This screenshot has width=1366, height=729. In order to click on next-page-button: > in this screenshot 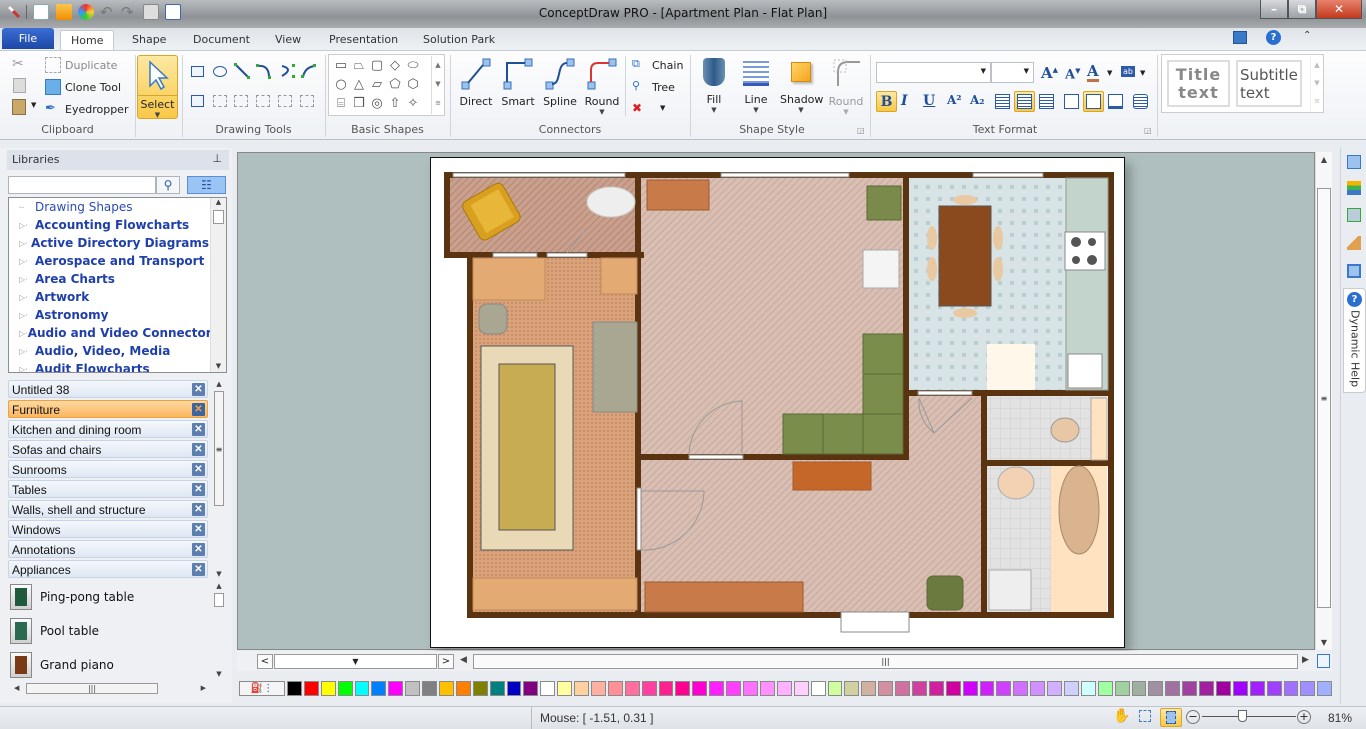, I will do `click(446, 661)`.